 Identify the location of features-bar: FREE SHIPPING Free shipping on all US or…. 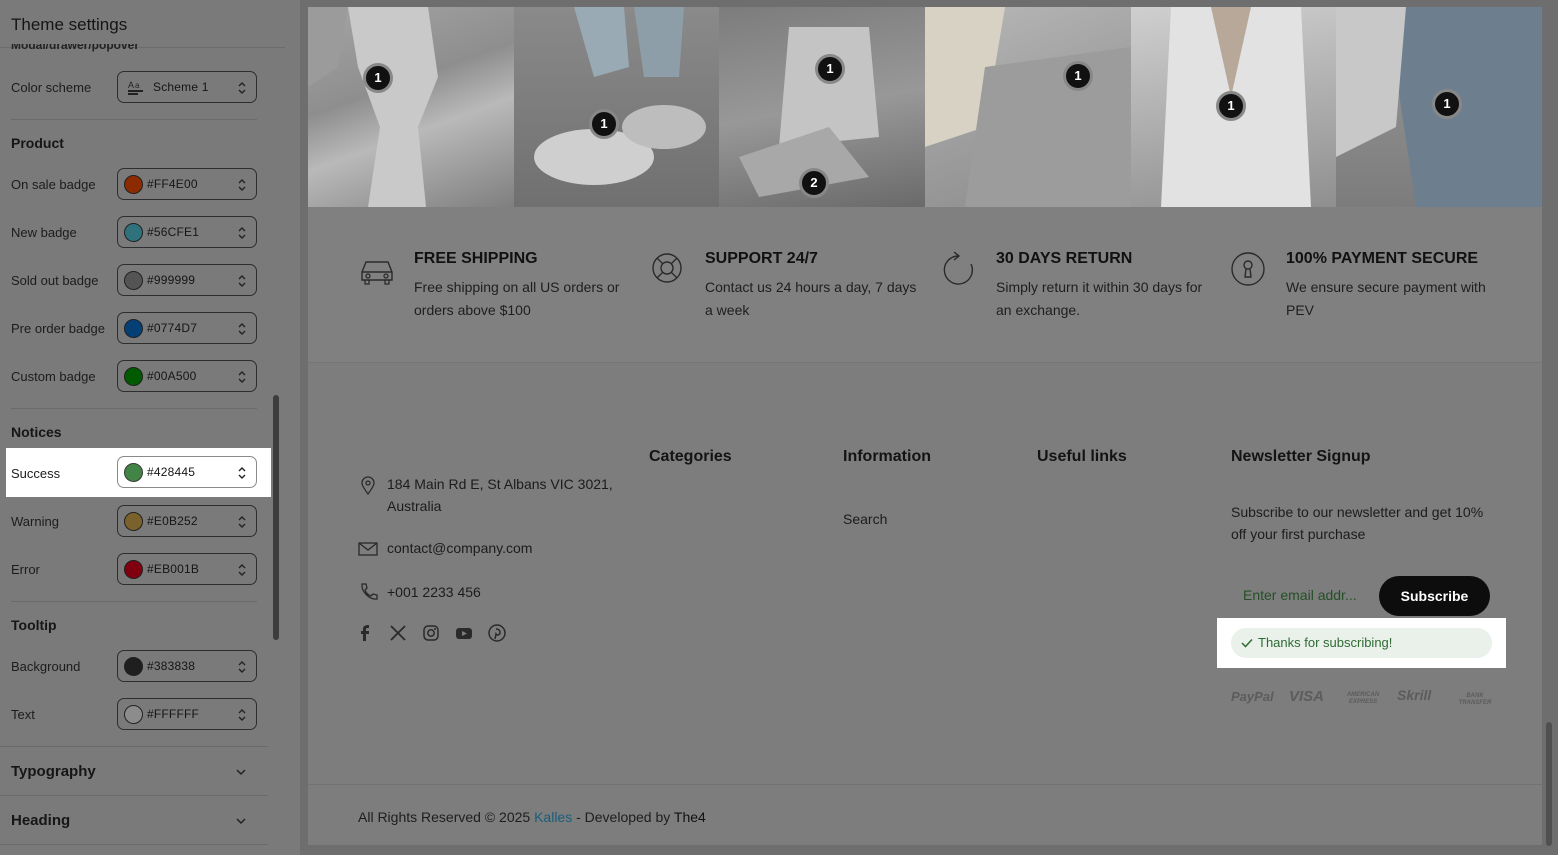
(925, 285).